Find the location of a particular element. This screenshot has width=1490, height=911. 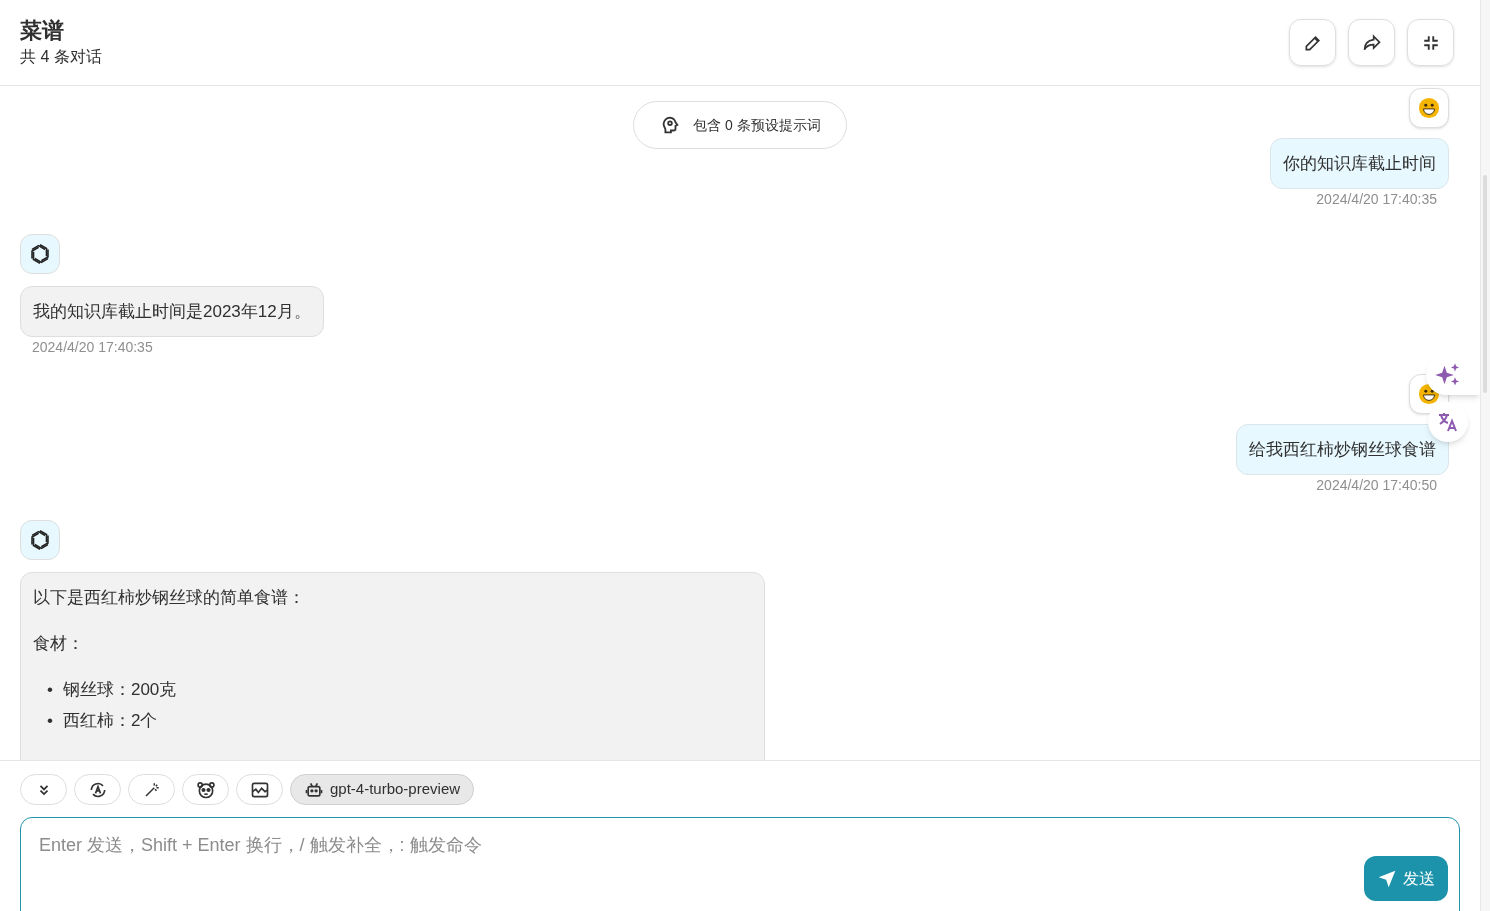

edit-button is located at coordinates (1312, 42).